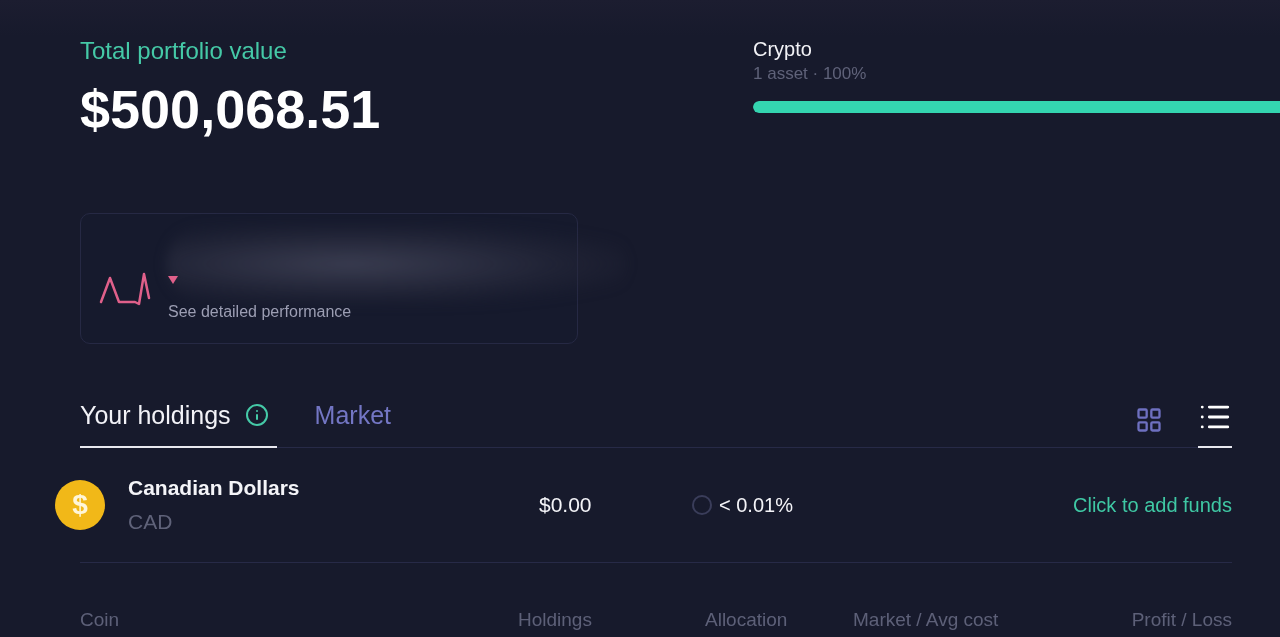 The height and width of the screenshot is (637, 1280). Describe the element at coordinates (782, 49) in the screenshot. I see `allocation-name: Crypto` at that location.